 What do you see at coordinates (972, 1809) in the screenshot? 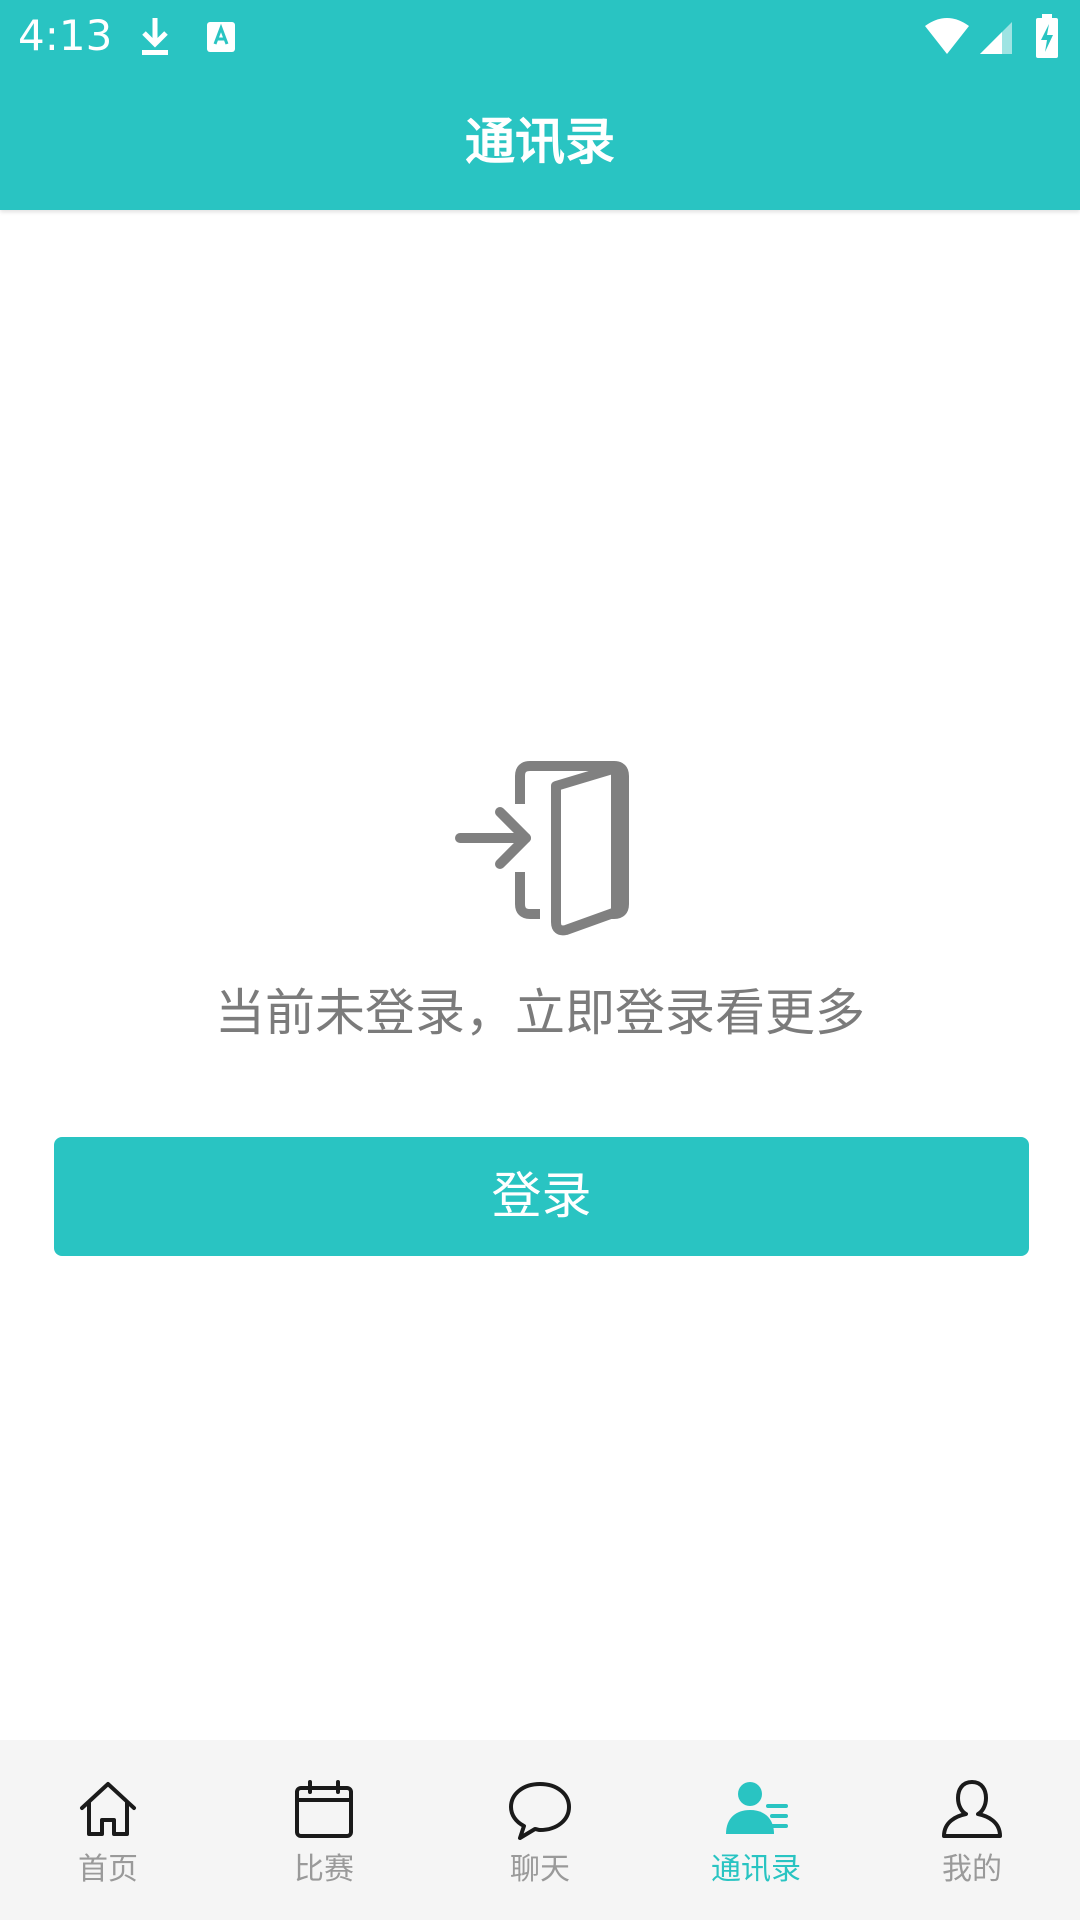
I see `person-icon` at bounding box center [972, 1809].